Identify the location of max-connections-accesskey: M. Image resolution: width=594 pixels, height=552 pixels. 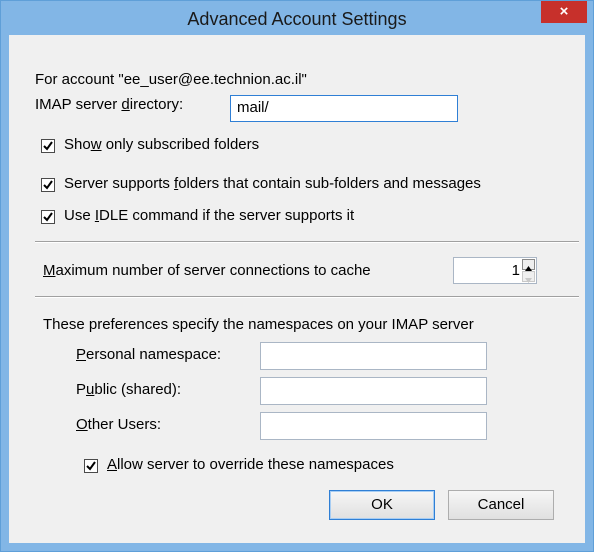
(49, 270).